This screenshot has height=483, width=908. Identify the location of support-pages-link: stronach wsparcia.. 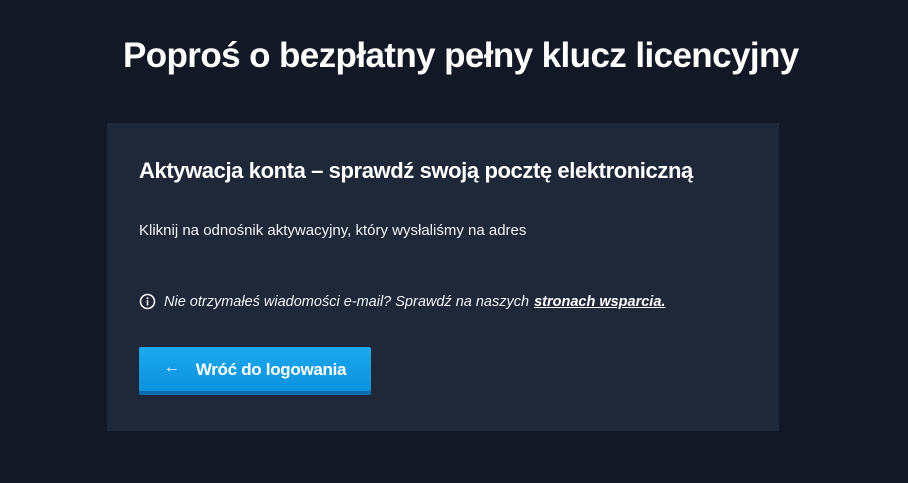
(599, 302).